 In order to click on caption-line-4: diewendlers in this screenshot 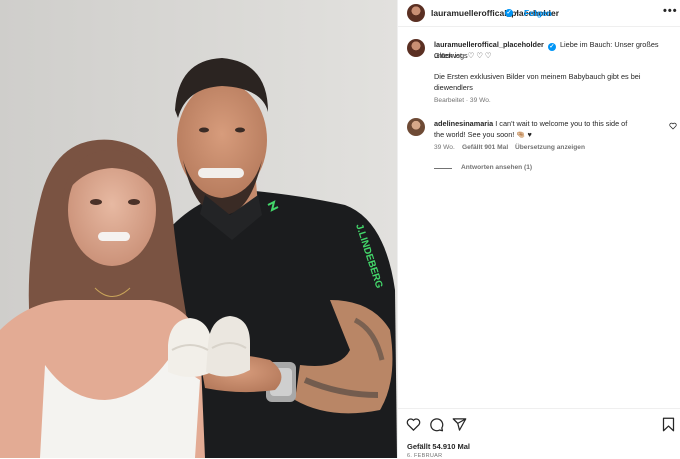, I will do `click(453, 87)`.